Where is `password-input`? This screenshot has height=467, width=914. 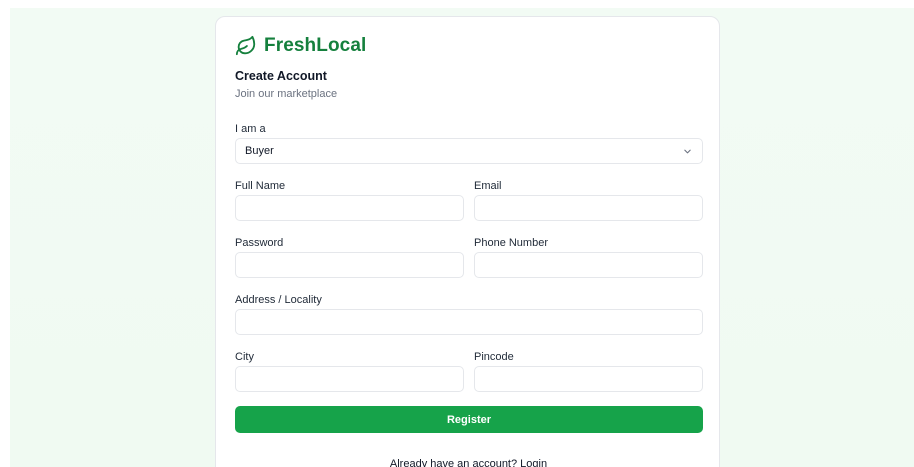 password-input is located at coordinates (349, 265).